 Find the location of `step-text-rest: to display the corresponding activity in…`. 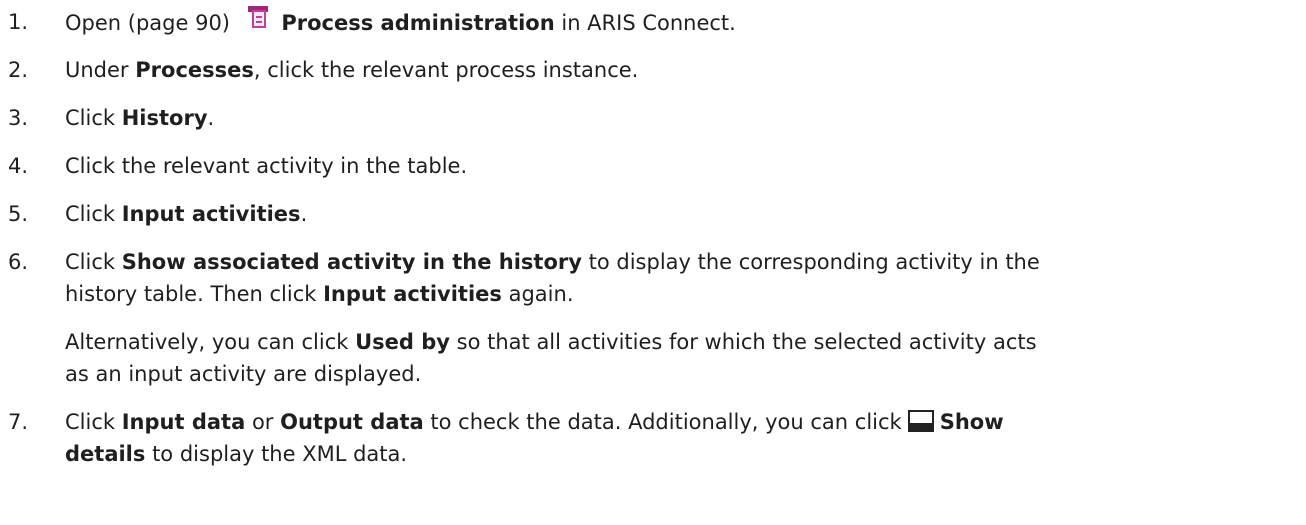

step-text-rest: to display the corresponding activity in… is located at coordinates (814, 262).